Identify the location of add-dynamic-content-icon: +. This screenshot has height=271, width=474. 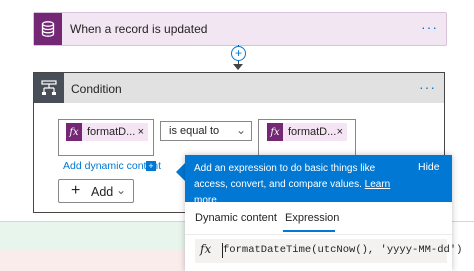
(151, 166).